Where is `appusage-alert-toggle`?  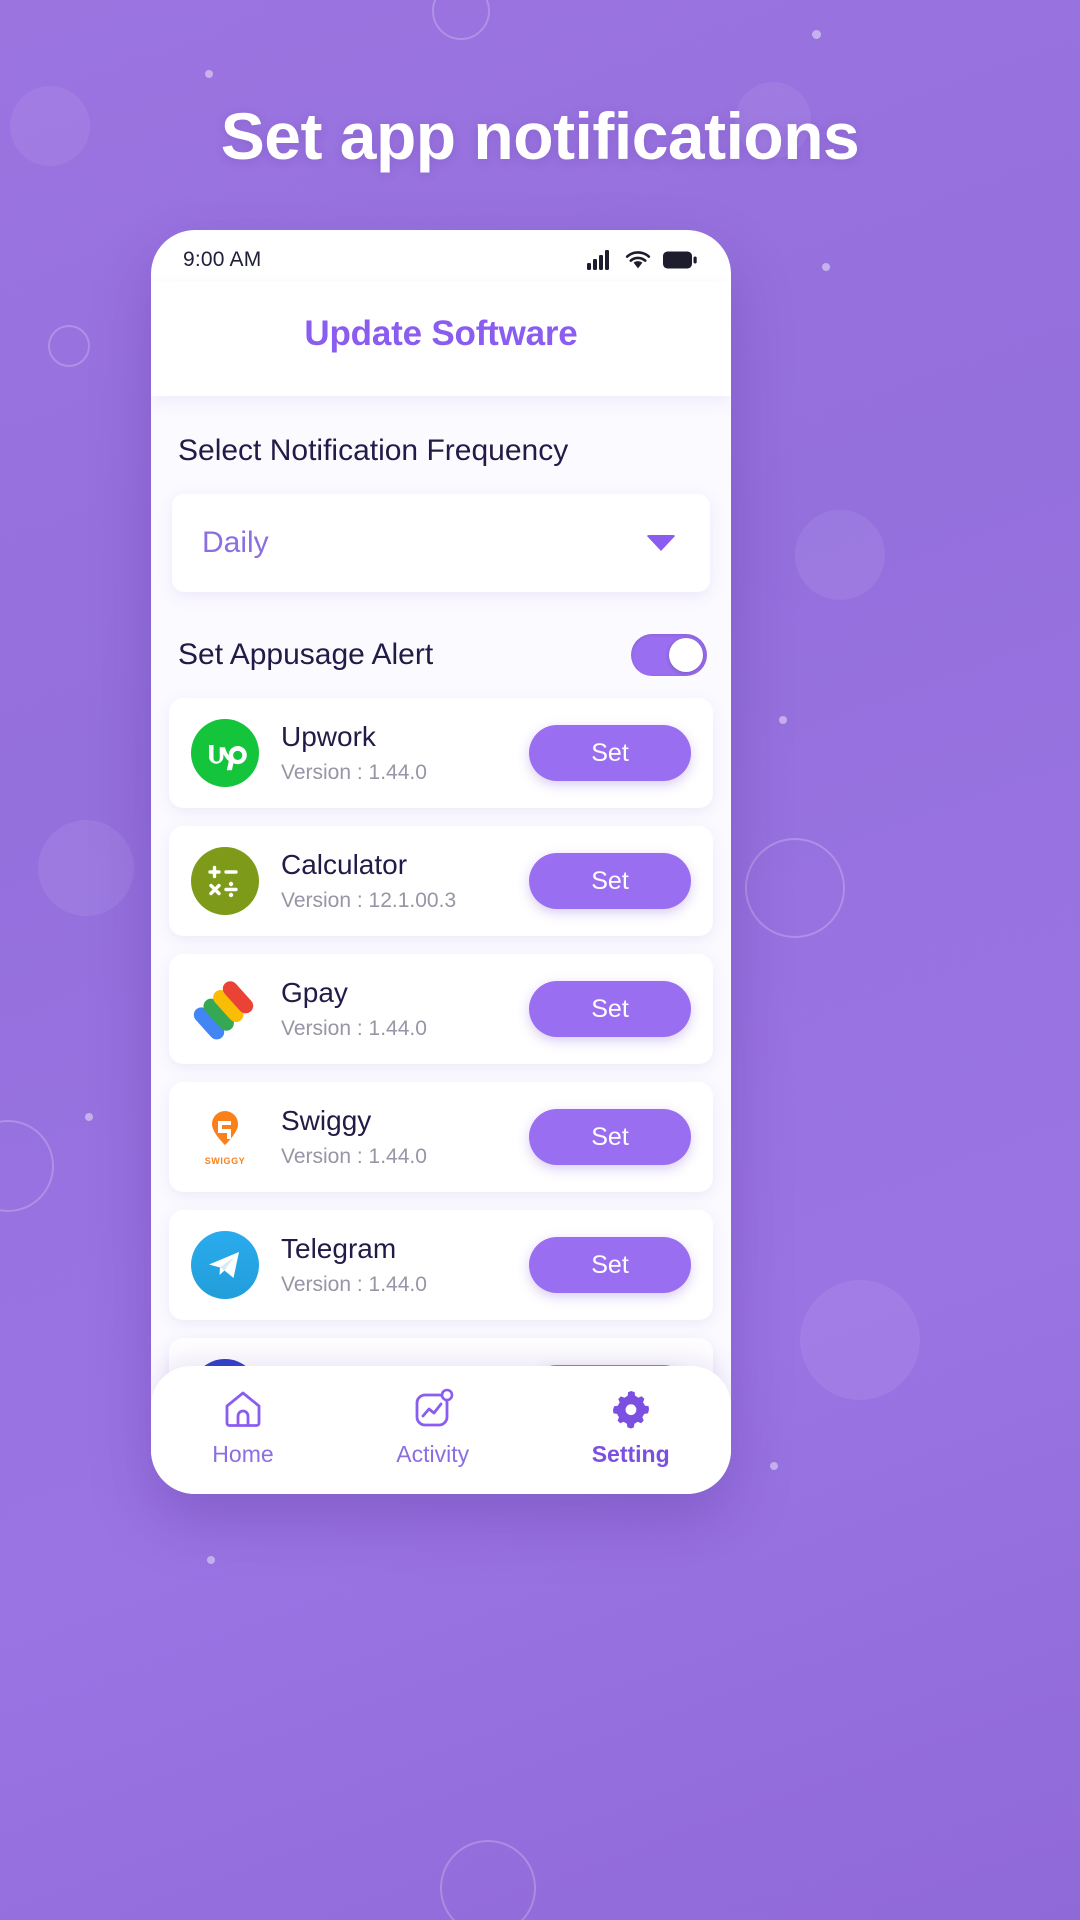 appusage-alert-toggle is located at coordinates (669, 655).